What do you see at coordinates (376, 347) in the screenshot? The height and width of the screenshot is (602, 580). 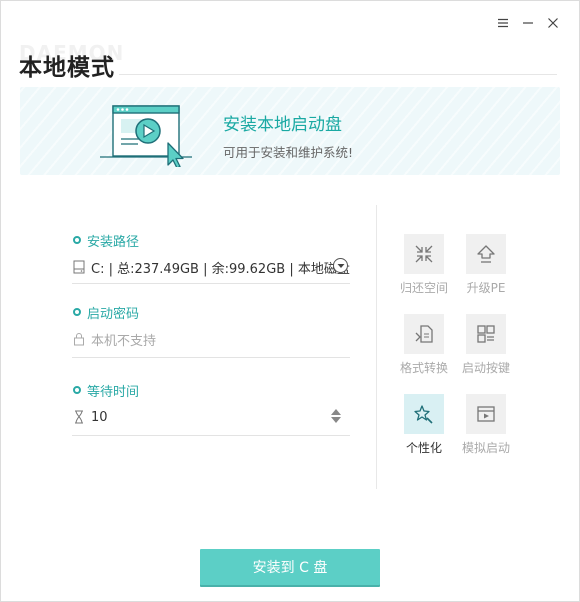 I see `vertical-divider` at bounding box center [376, 347].